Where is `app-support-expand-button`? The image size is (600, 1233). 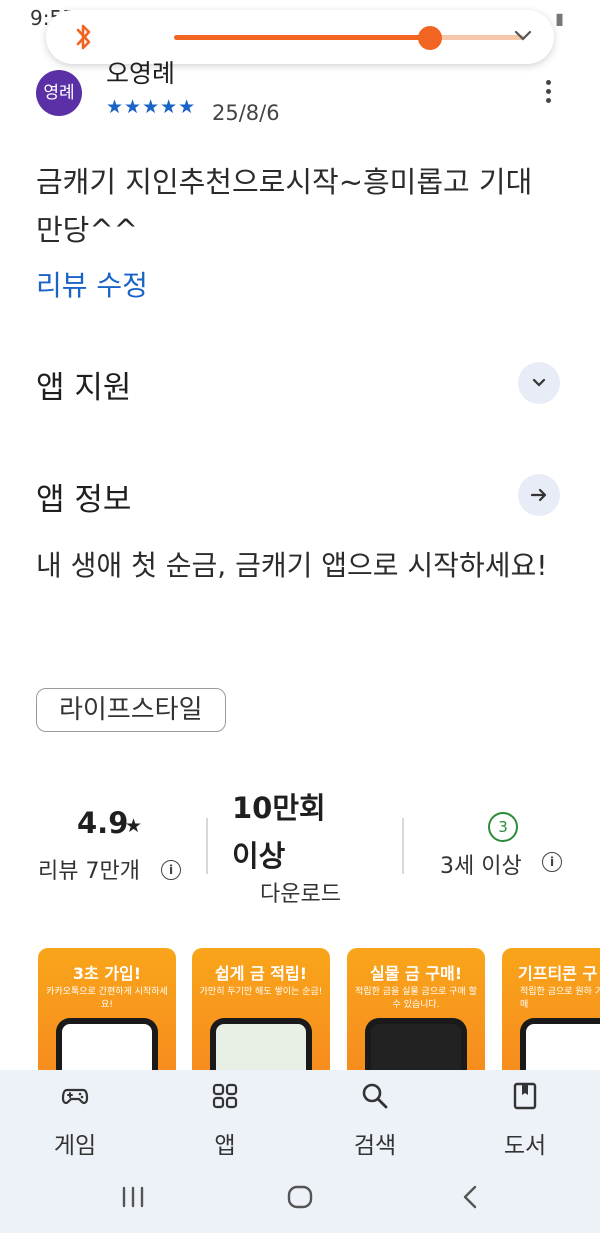 app-support-expand-button is located at coordinates (539, 383).